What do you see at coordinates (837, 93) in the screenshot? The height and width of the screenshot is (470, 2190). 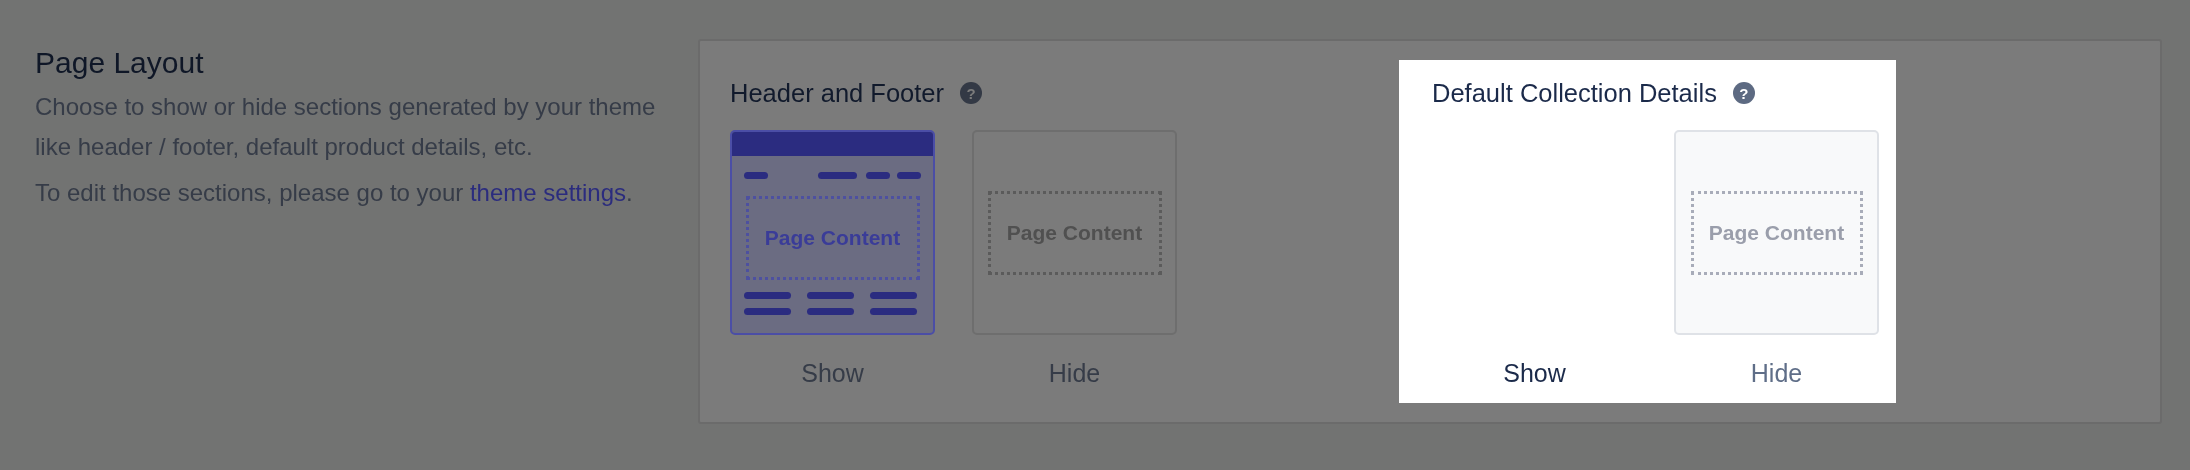 I see `group-title: Header and Footer` at bounding box center [837, 93].